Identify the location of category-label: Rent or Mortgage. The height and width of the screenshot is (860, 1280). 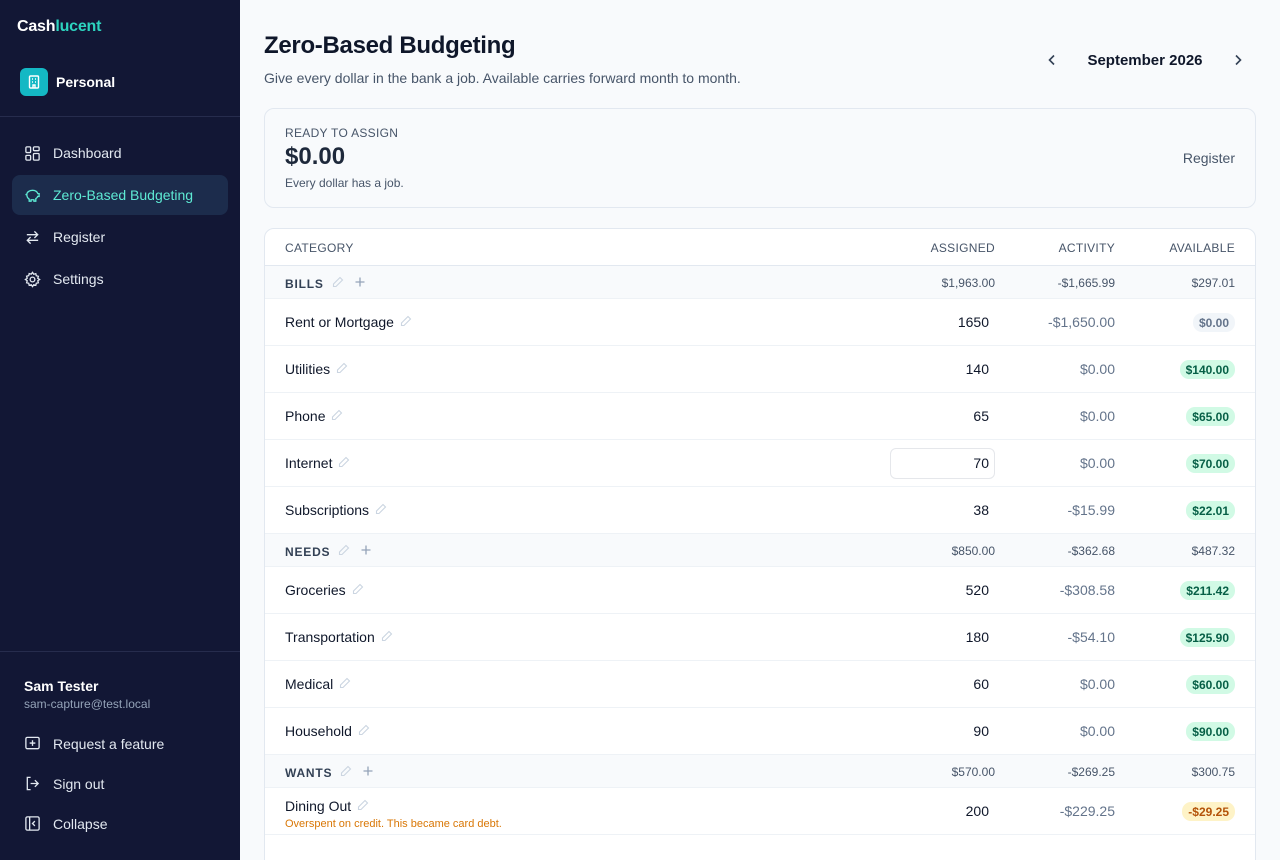
(339, 322).